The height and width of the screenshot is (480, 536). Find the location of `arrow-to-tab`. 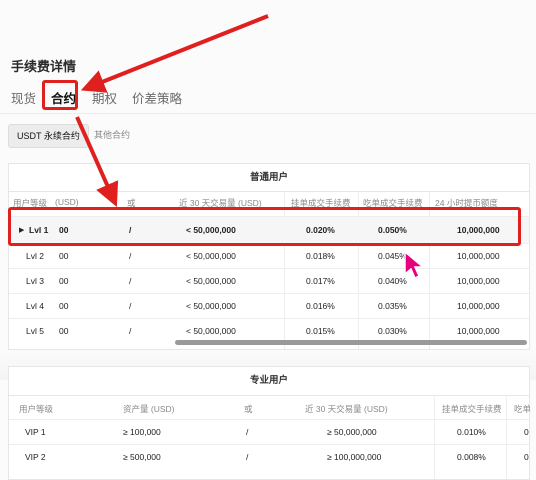

arrow-to-tab is located at coordinates (174, 53).